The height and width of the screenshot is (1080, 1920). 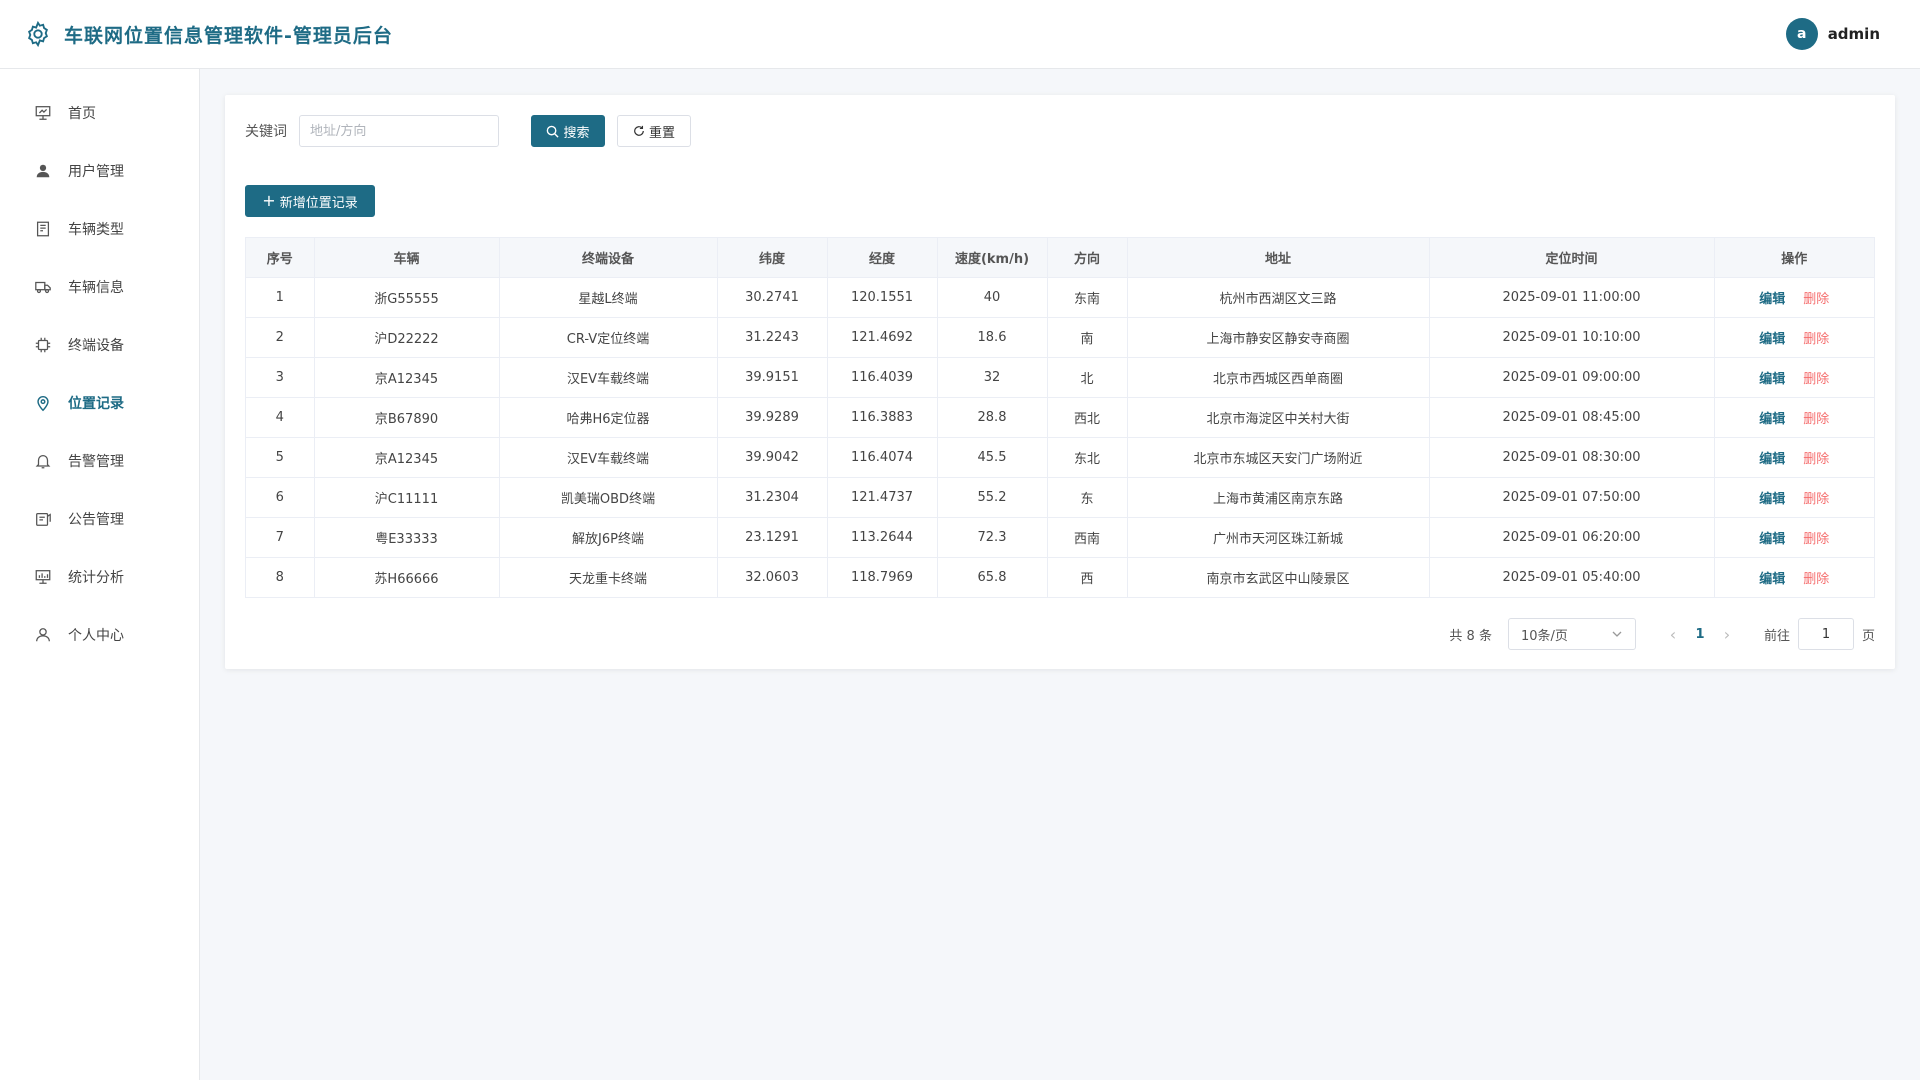 I want to click on table-cell: 116.4074, so click(x=882, y=457).